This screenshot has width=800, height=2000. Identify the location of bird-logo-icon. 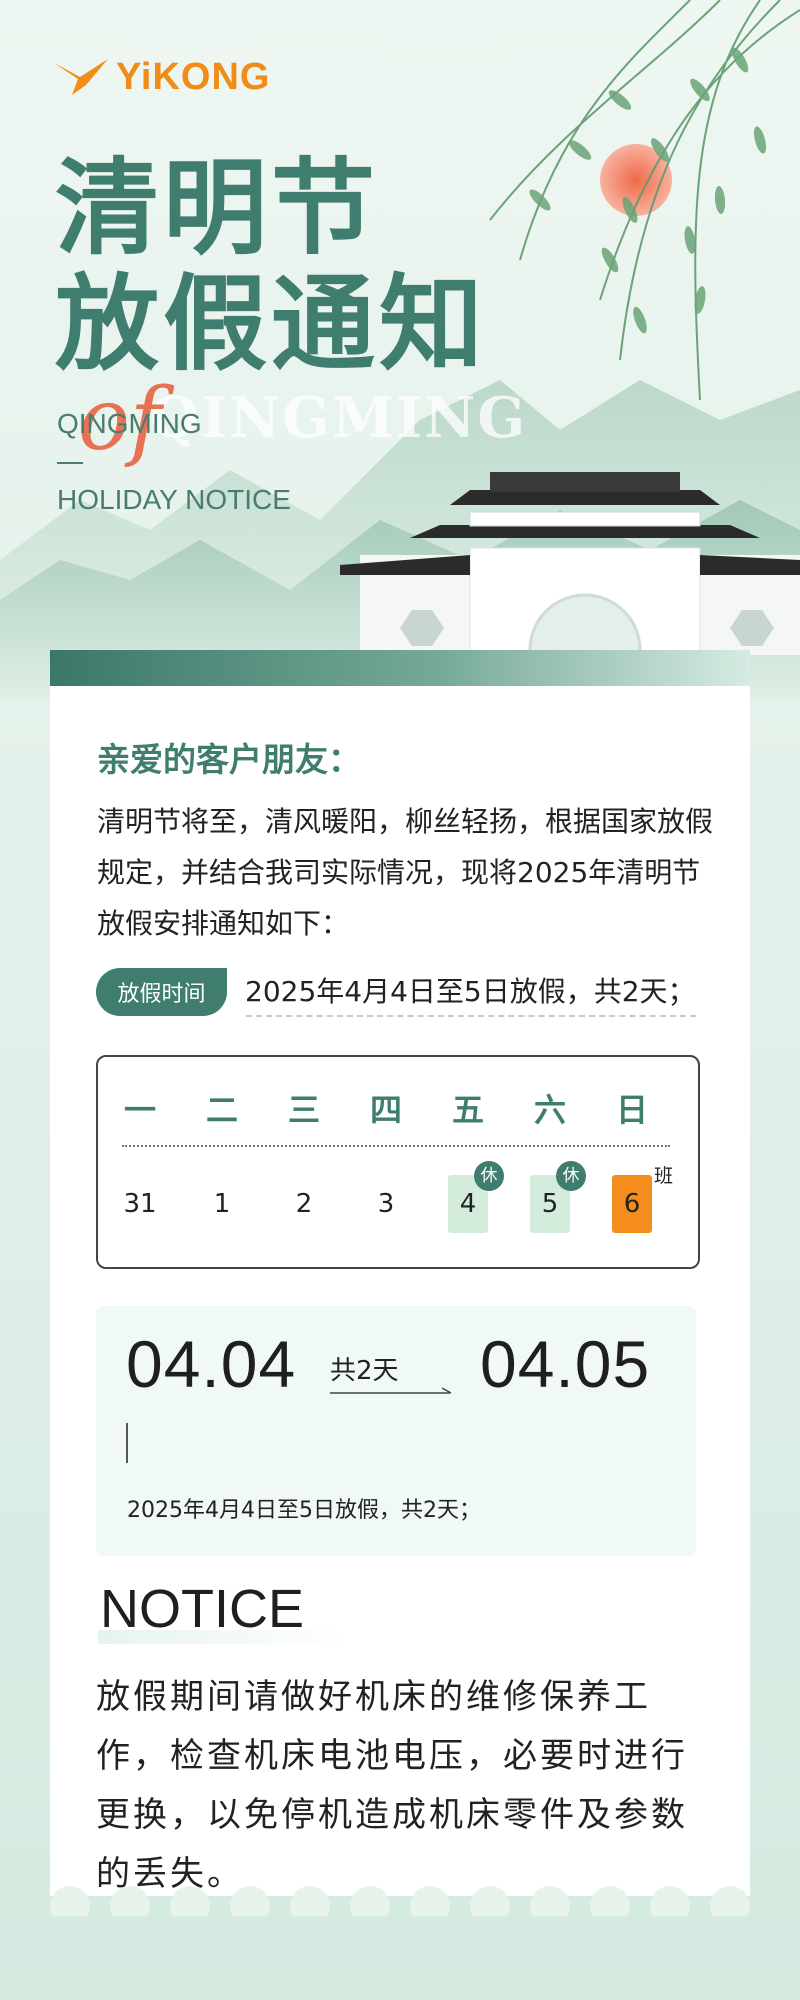
(81, 77).